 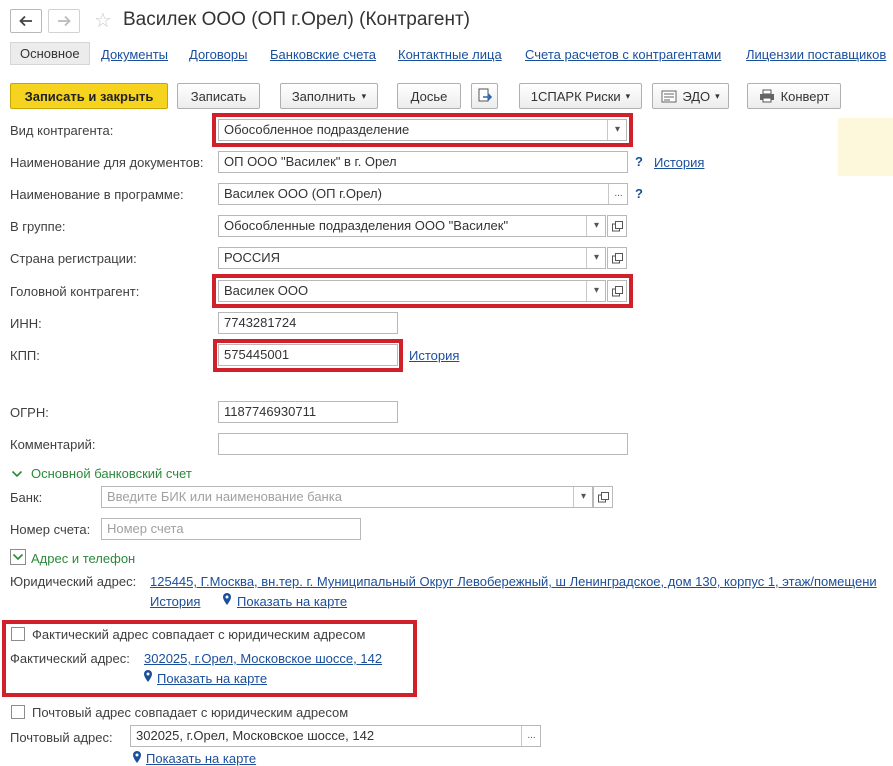 I want to click on docname-history-link: История, so click(x=679, y=162).